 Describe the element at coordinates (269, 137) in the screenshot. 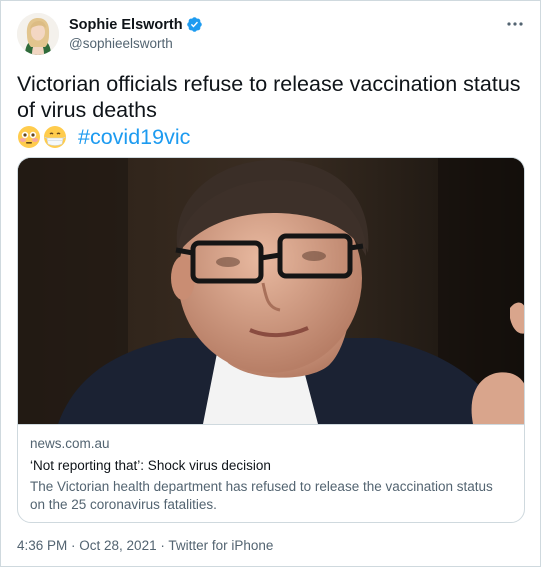

I see `emoji-hashtag-row: #covid19vic` at that location.